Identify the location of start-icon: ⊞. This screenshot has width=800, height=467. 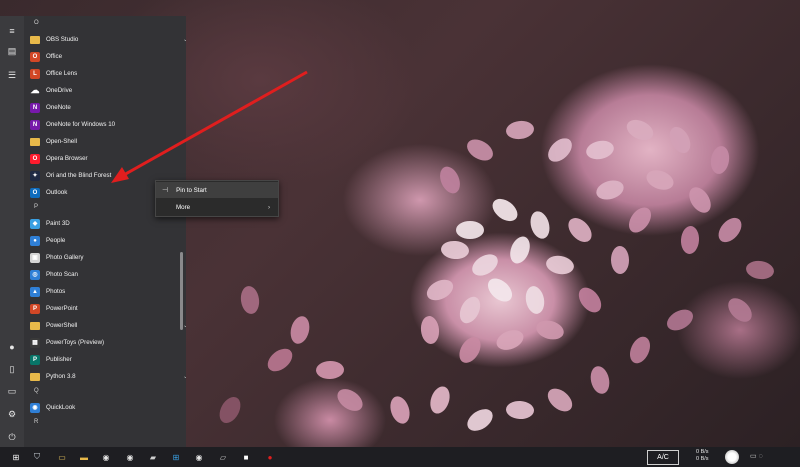
(16, 457).